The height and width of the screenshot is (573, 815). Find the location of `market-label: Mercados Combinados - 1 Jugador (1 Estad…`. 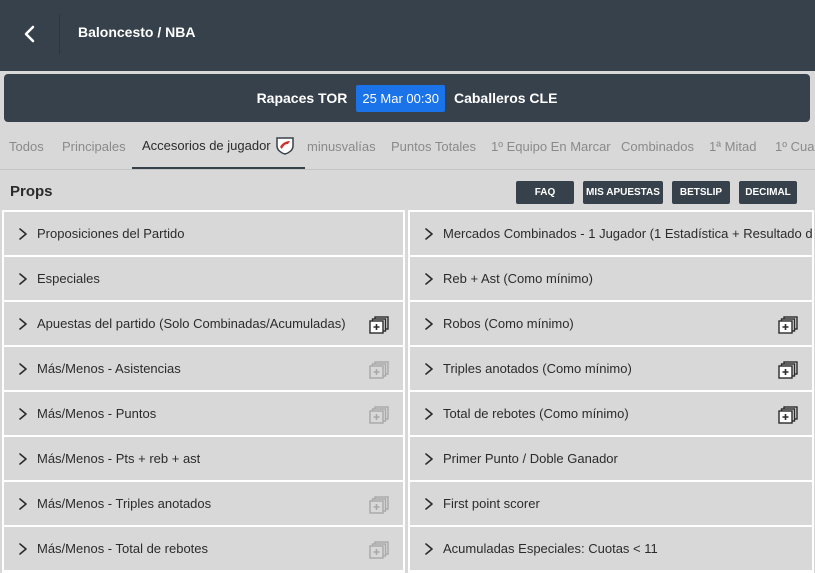

market-label: Mercados Combinados - 1 Jugador (1 Estad… is located at coordinates (627, 233).